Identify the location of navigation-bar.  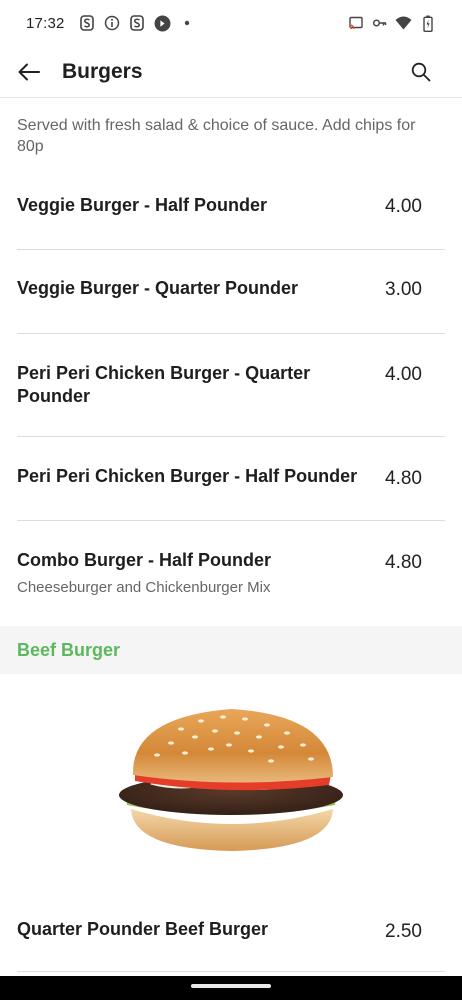
(231, 988).